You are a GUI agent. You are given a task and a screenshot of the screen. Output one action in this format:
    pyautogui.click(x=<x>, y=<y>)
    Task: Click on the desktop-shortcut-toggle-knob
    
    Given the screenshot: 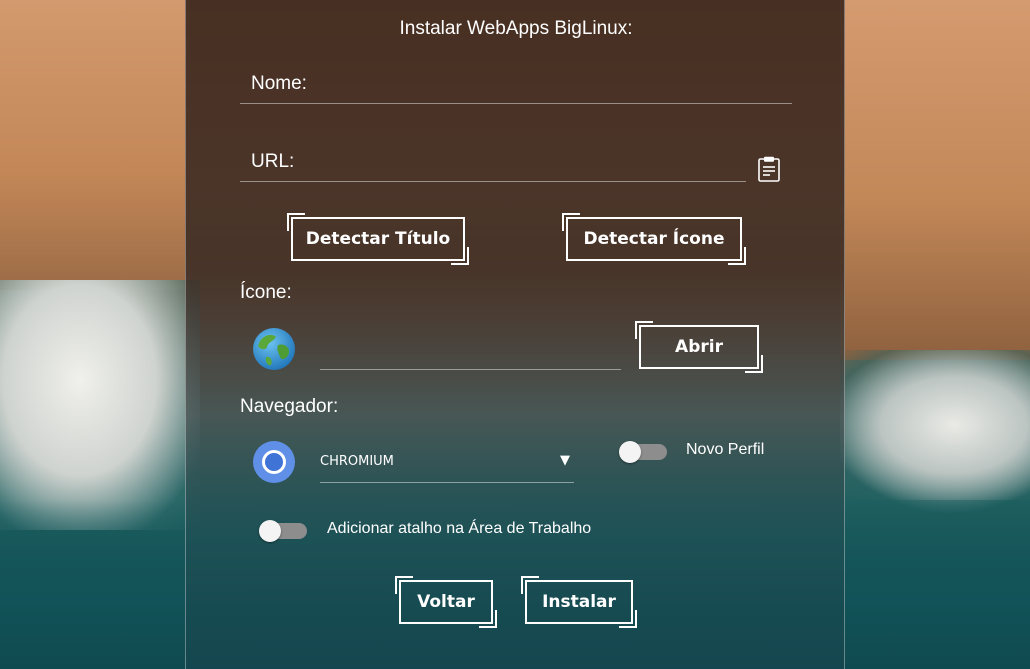 What is the action you would take?
    pyautogui.click(x=270, y=531)
    